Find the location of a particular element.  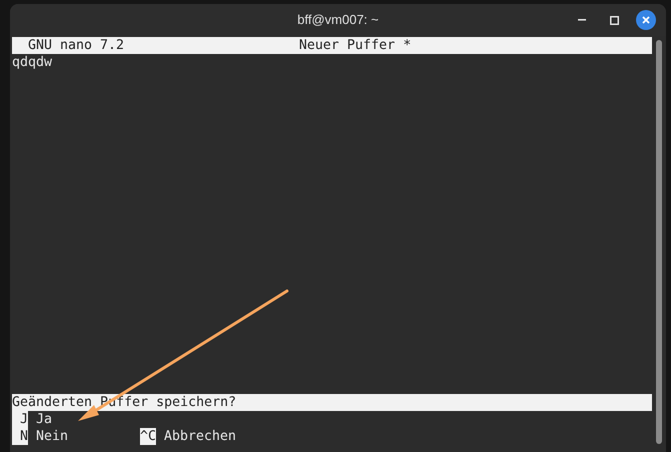

option-label: Ja is located at coordinates (44, 419).